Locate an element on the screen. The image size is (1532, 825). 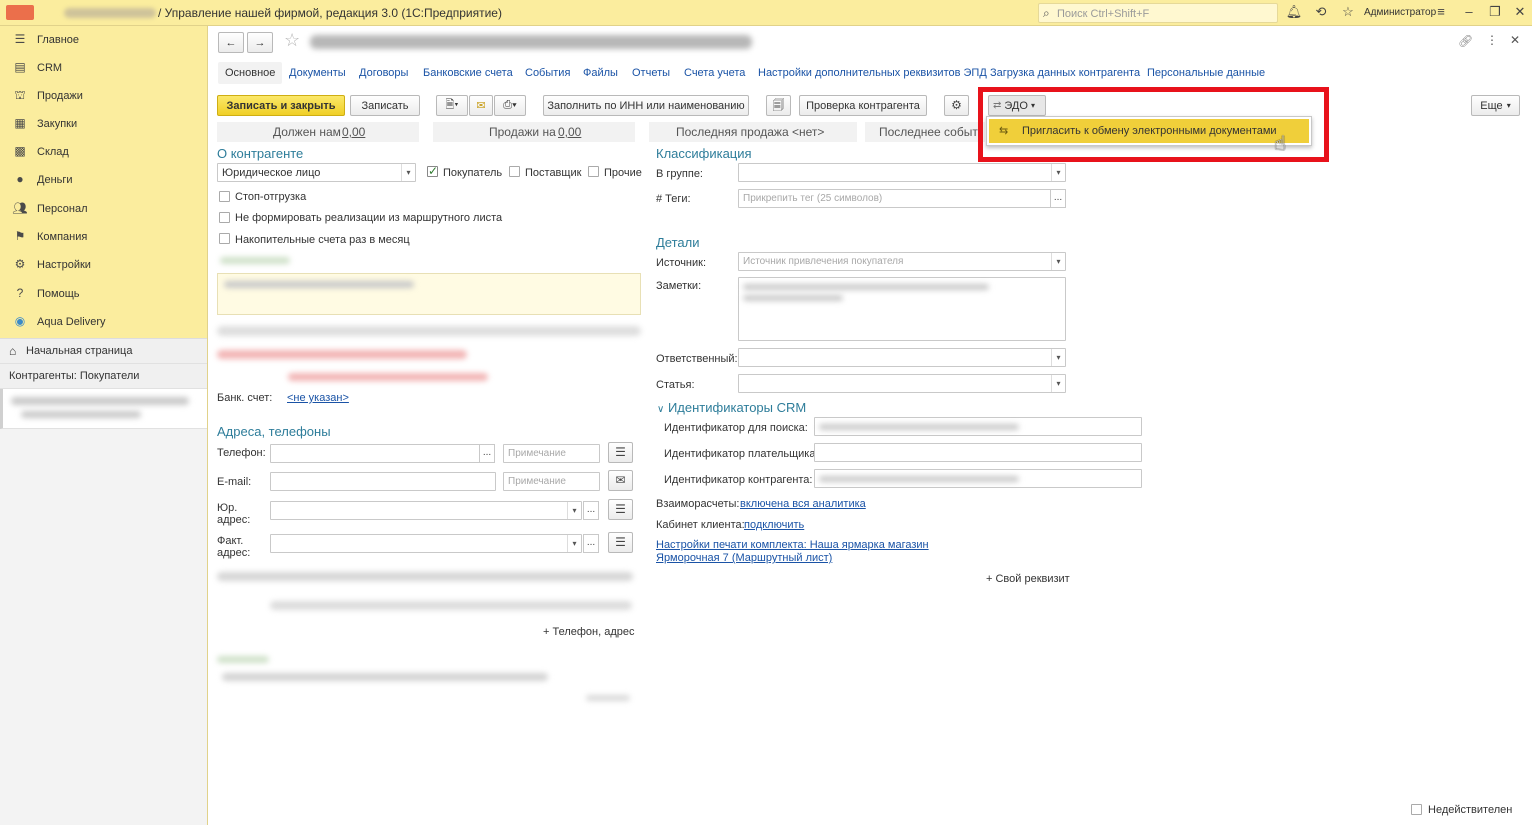
more-button: Еще ▾ is located at coordinates (1495, 105).